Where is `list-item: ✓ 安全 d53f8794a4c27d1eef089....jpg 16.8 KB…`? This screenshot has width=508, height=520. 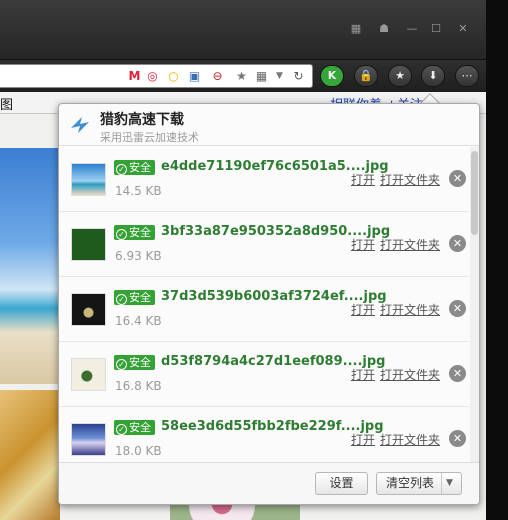 list-item: ✓ 安全 d53f8794a4c27d1eef089....jpg 16.8 KB… is located at coordinates (264, 374).